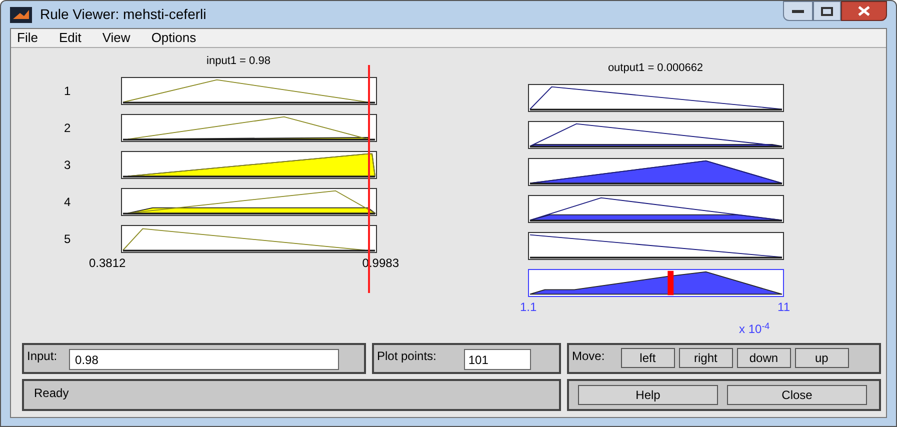 This screenshot has width=897, height=427. I want to click on move-button: left, so click(647, 358).